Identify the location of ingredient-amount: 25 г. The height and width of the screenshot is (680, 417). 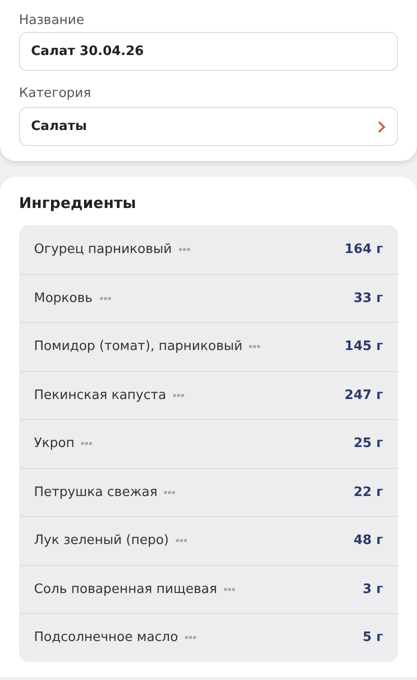
(368, 444).